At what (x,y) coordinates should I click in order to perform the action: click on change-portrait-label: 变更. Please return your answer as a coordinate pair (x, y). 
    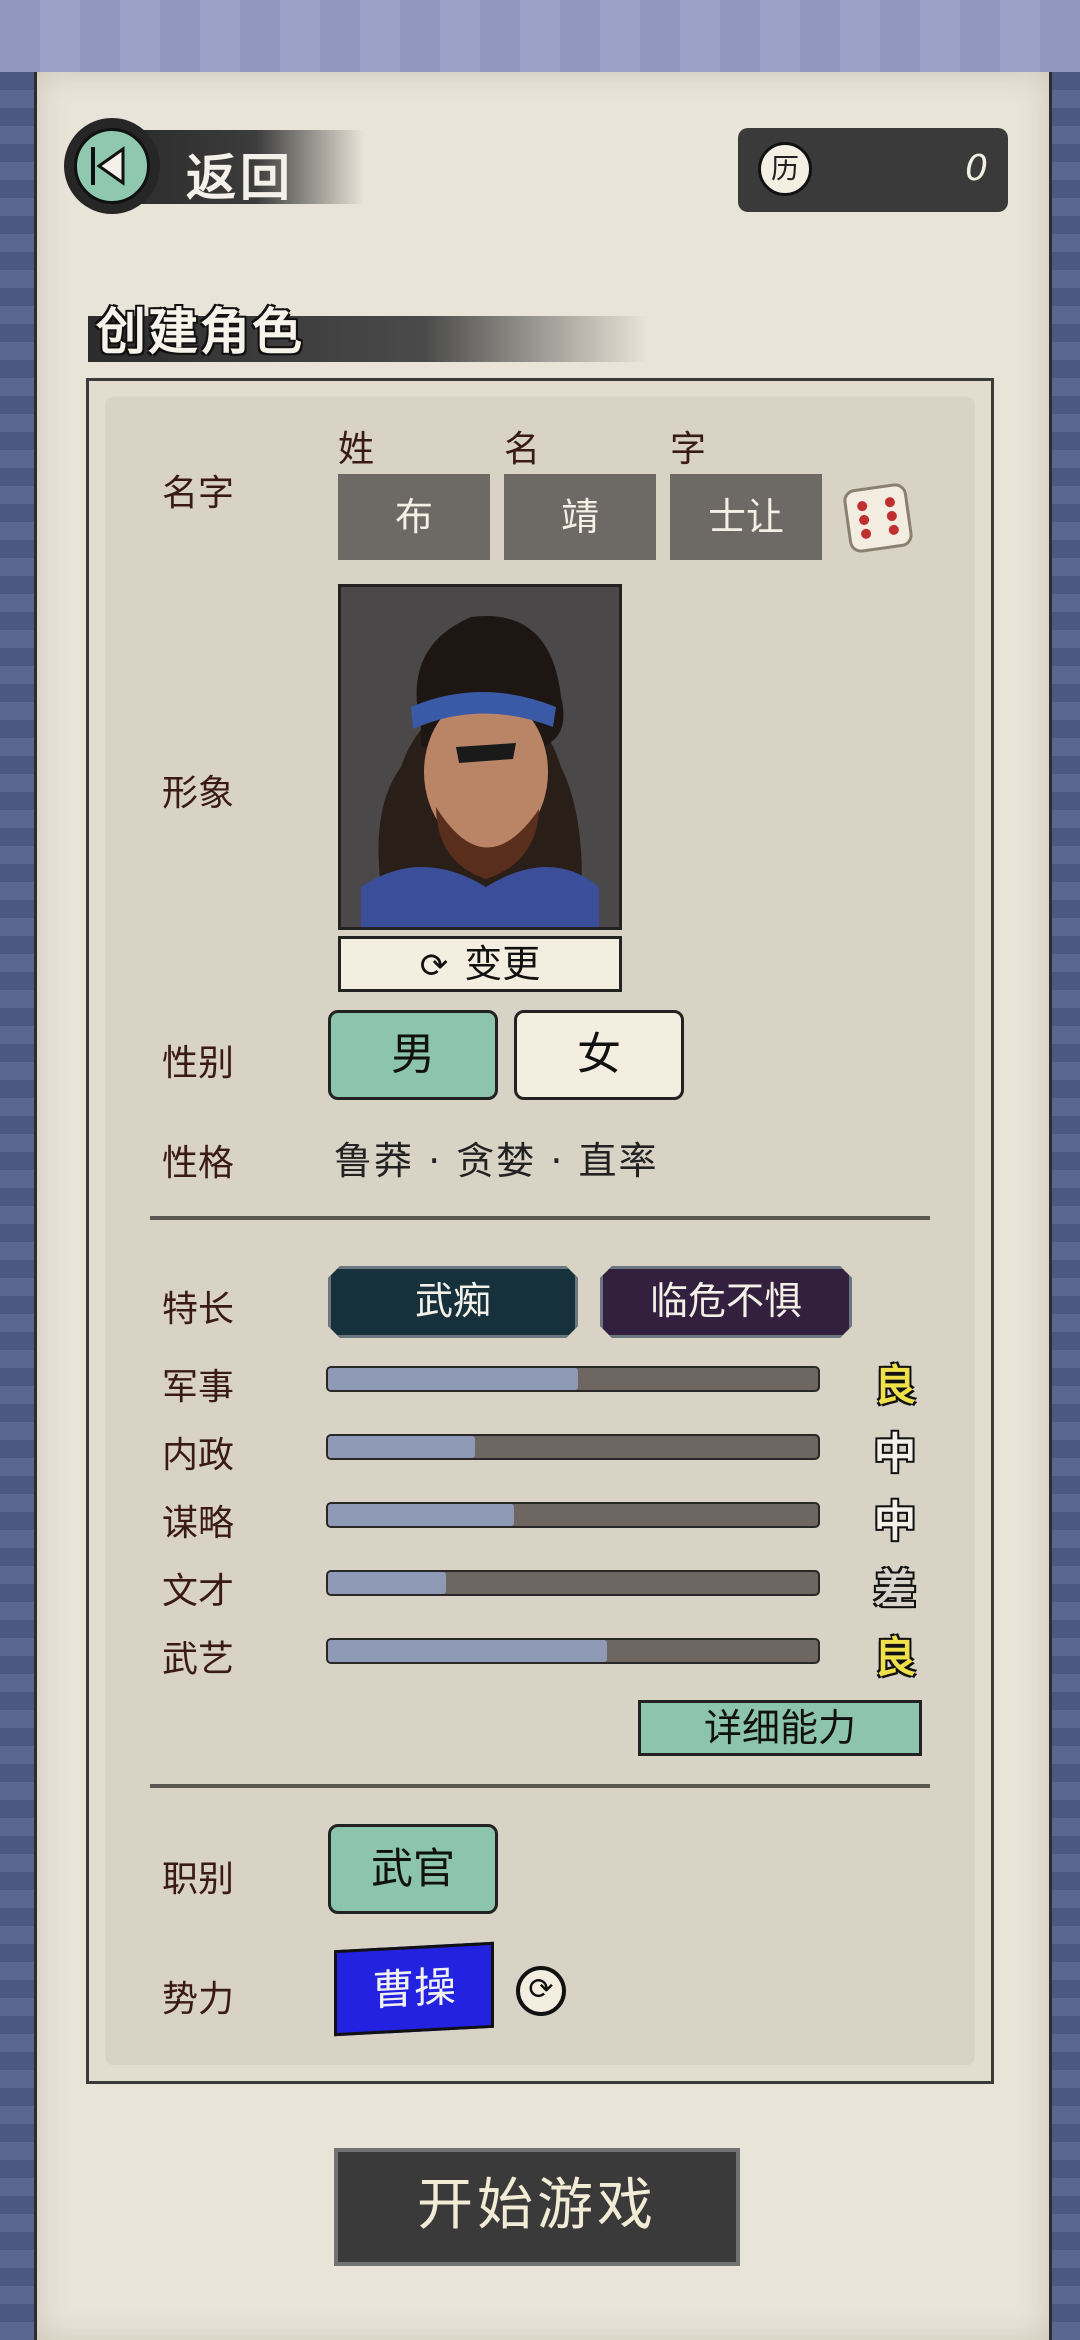
    Looking at the image, I should click on (502, 964).